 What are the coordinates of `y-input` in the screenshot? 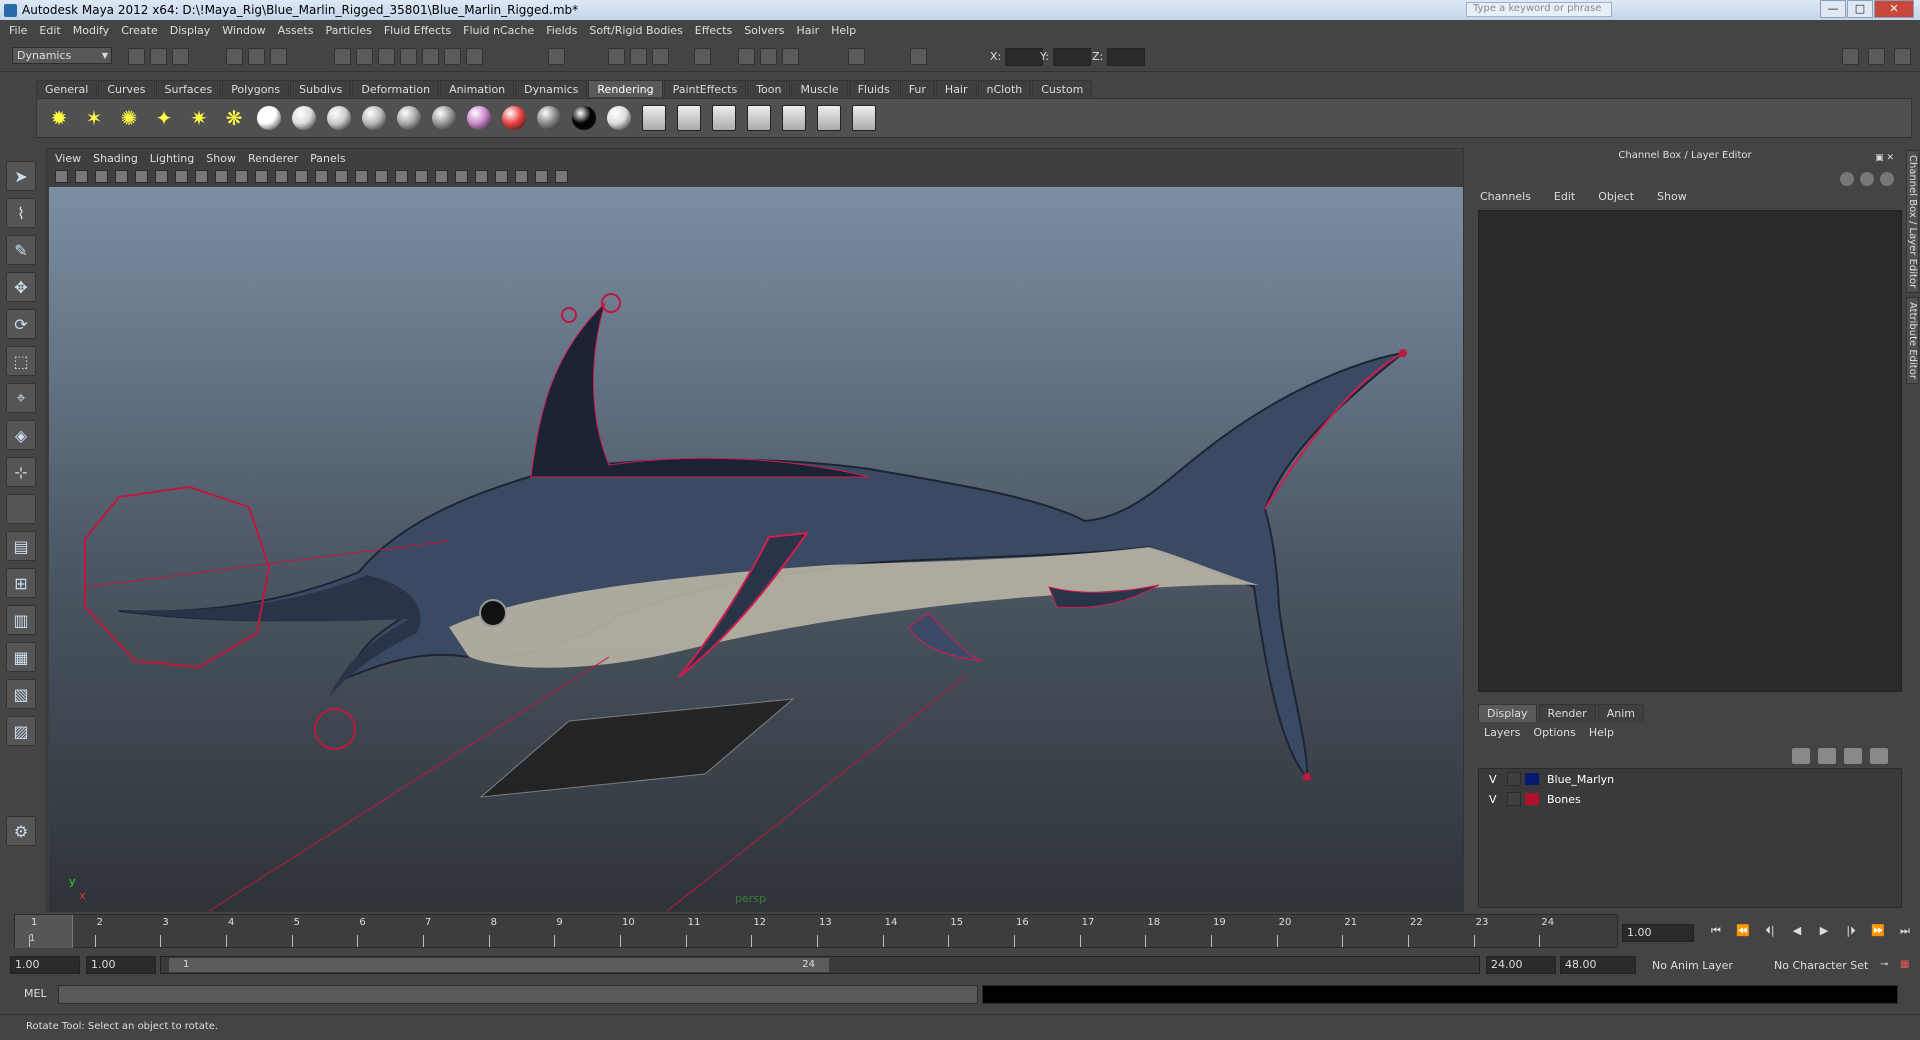 It's located at (1071, 56).